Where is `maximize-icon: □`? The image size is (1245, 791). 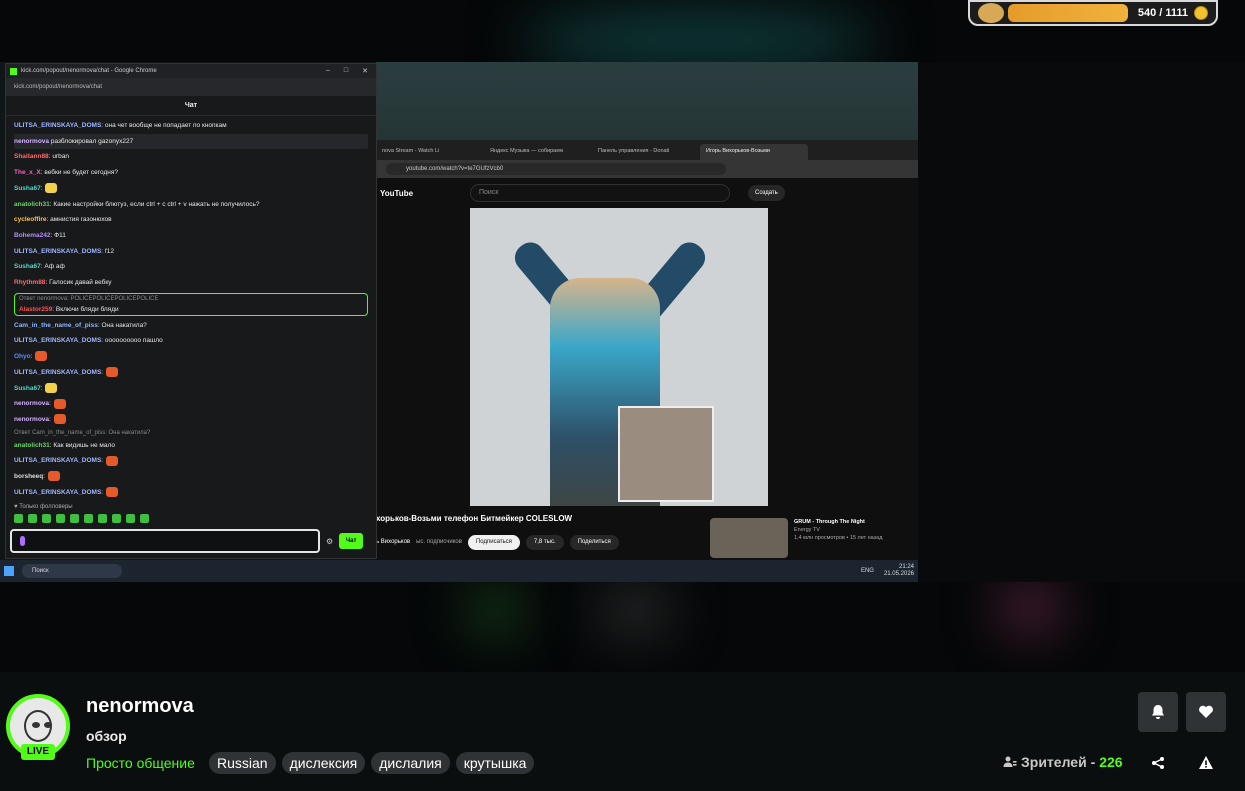 maximize-icon: □ is located at coordinates (346, 71).